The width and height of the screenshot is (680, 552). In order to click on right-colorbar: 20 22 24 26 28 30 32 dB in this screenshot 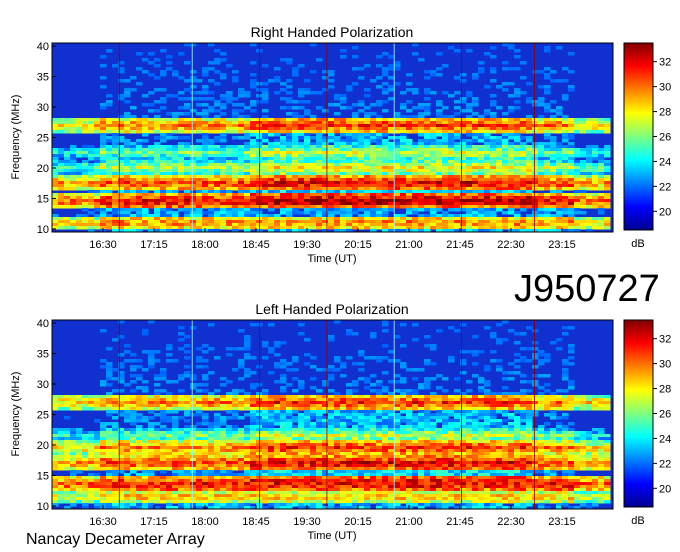, I will do `click(647, 146)`.